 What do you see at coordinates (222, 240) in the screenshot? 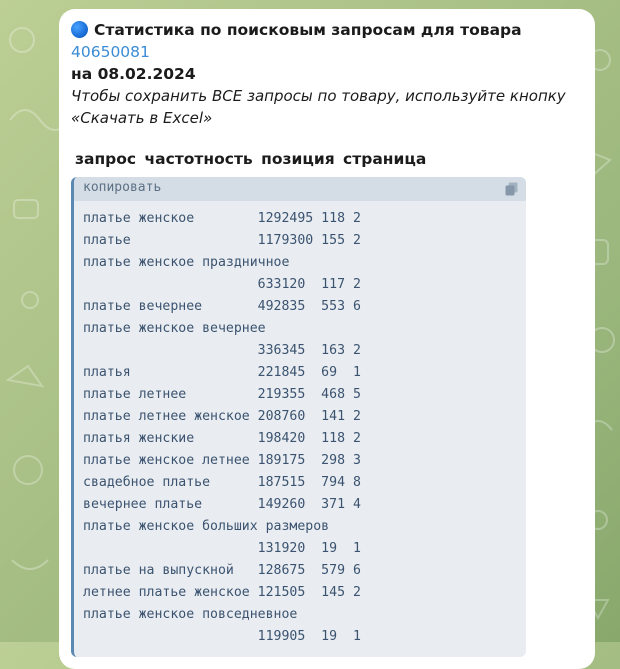
I see `code-row: платье 1179300 155 2` at bounding box center [222, 240].